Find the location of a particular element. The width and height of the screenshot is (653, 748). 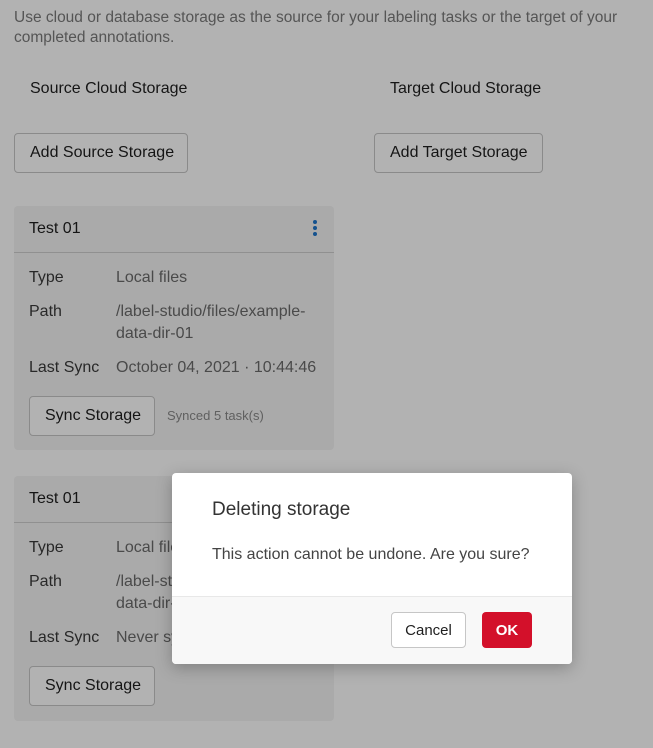

ok-button: OK is located at coordinates (507, 630).